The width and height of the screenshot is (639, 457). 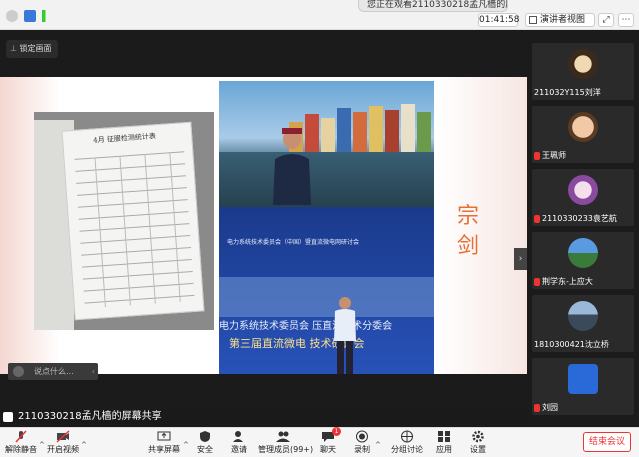 I want to click on emoji-icon, so click(x=18, y=371).